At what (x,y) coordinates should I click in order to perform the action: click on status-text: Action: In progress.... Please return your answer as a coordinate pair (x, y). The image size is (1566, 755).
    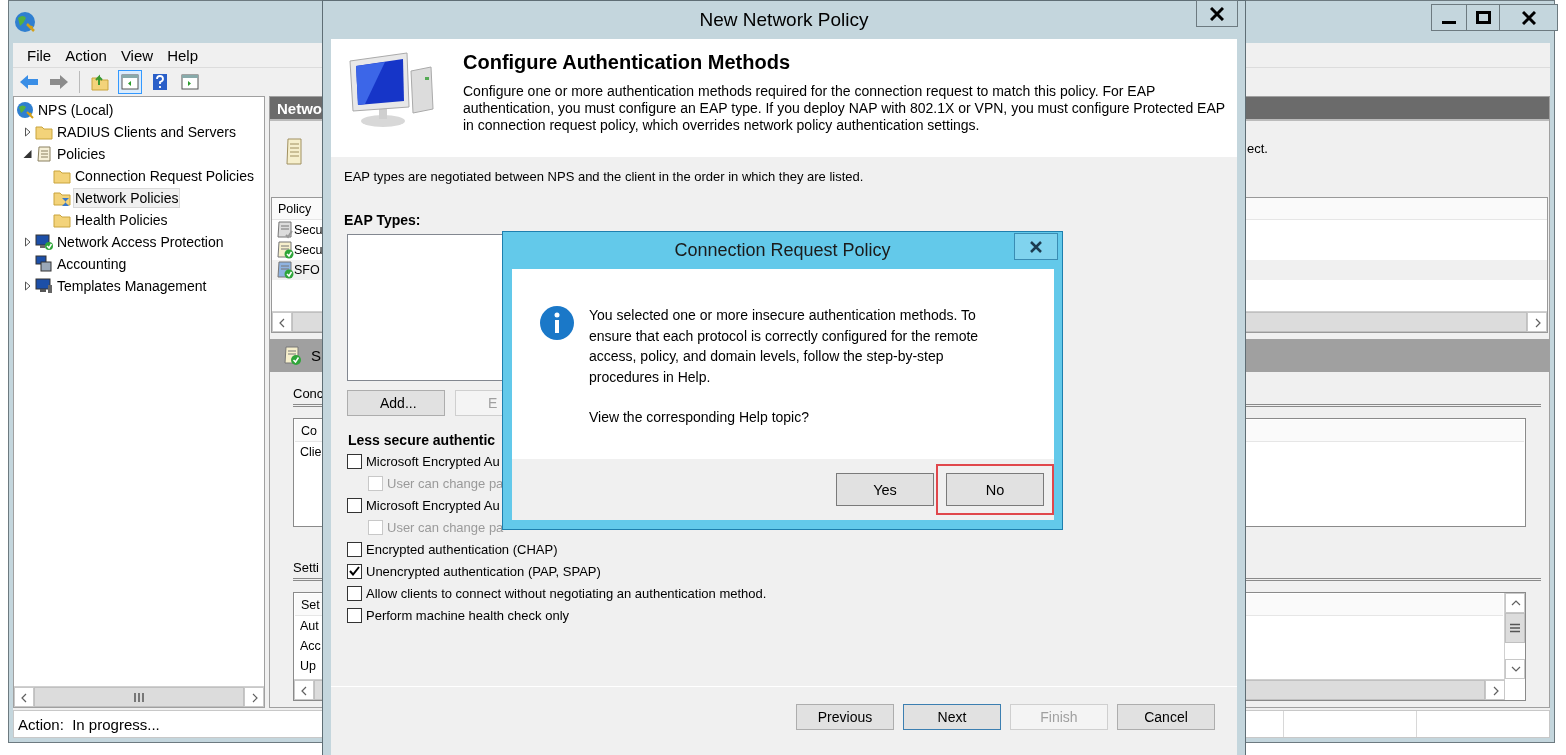
    Looking at the image, I should click on (89, 724).